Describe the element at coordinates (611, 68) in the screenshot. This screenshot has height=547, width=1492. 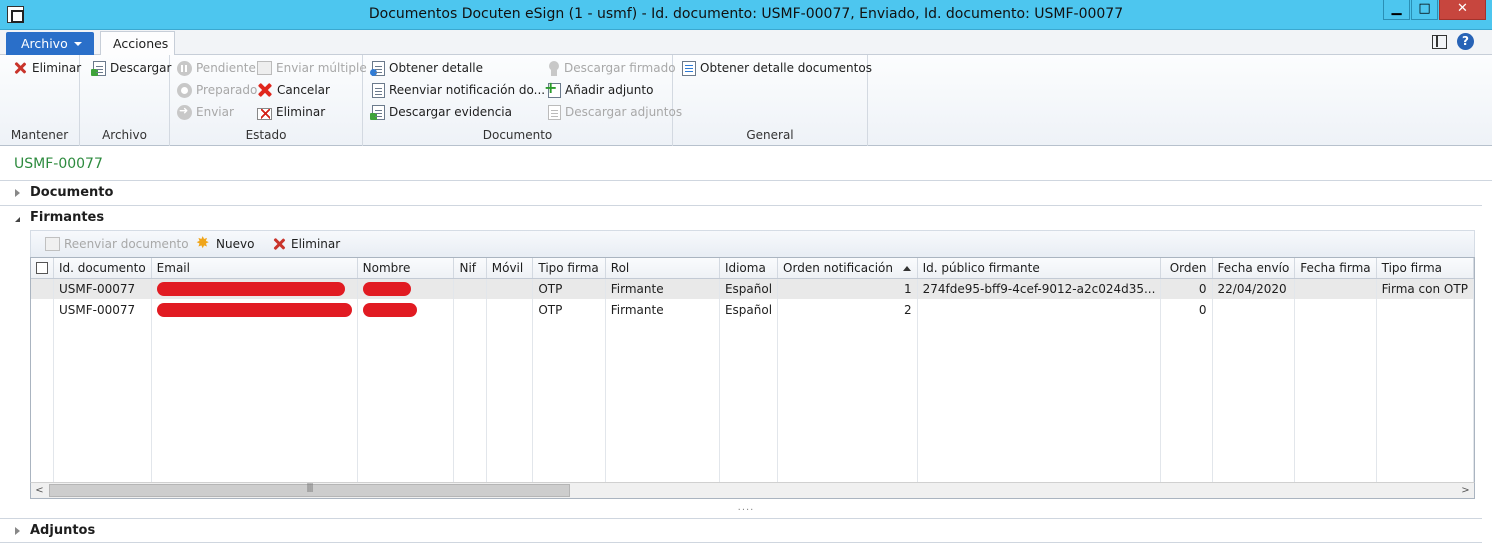
I see `descargar-firmado-button: Descargar firmado` at that location.